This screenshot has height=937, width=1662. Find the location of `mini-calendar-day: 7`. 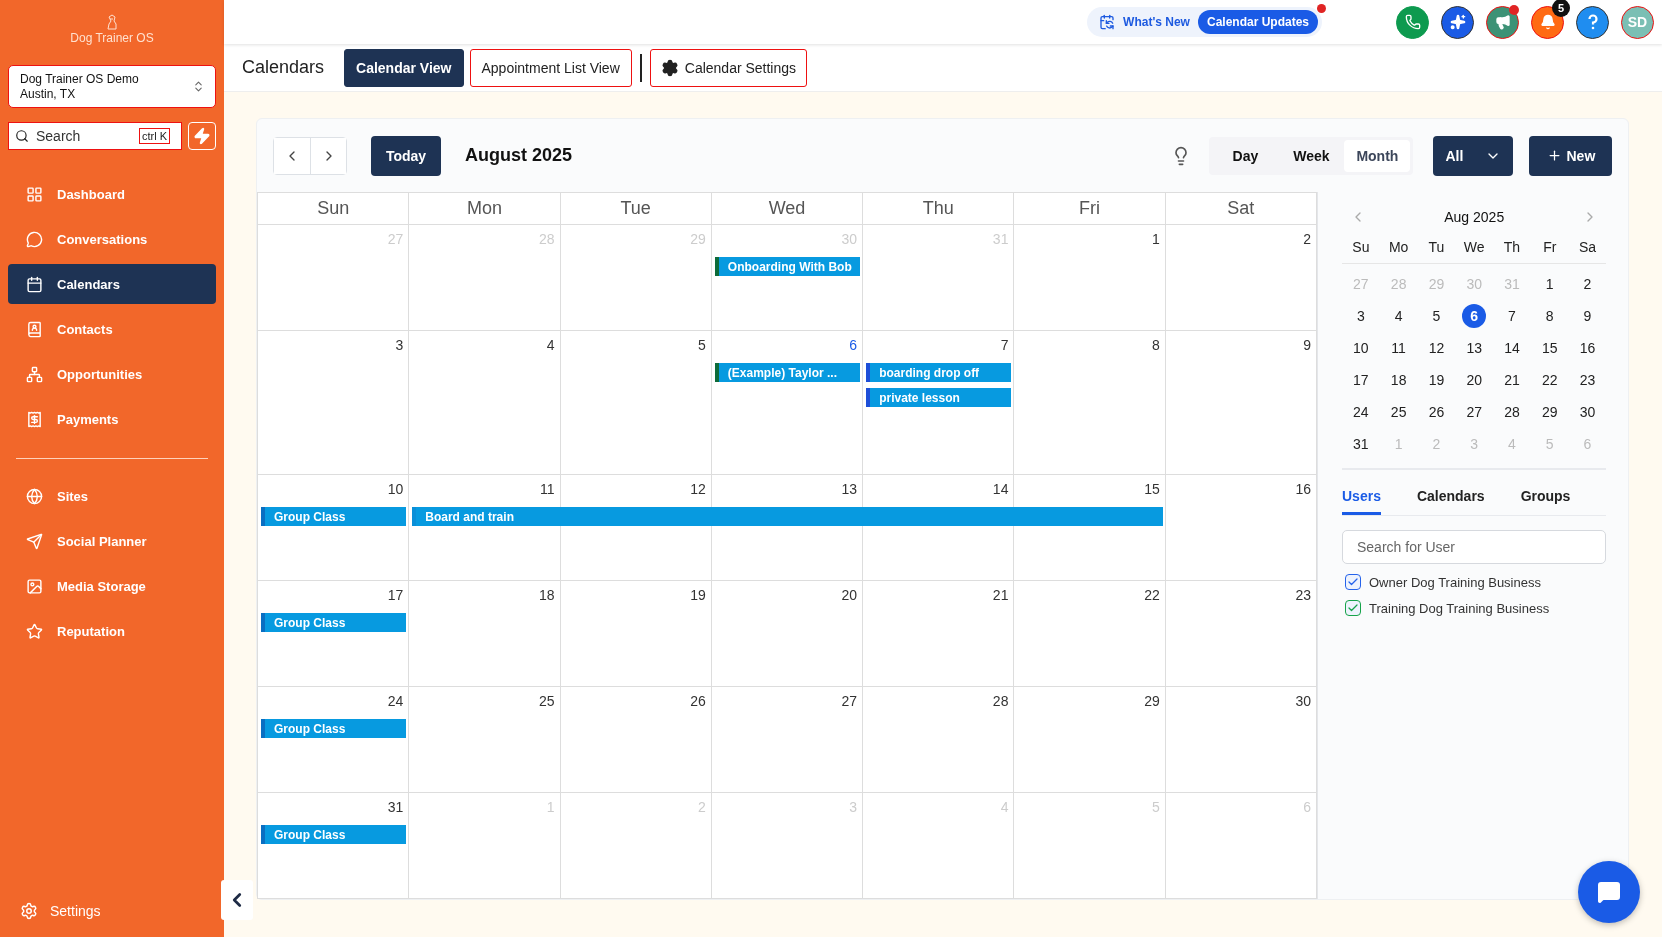

mini-calendar-day: 7 is located at coordinates (1511, 316).